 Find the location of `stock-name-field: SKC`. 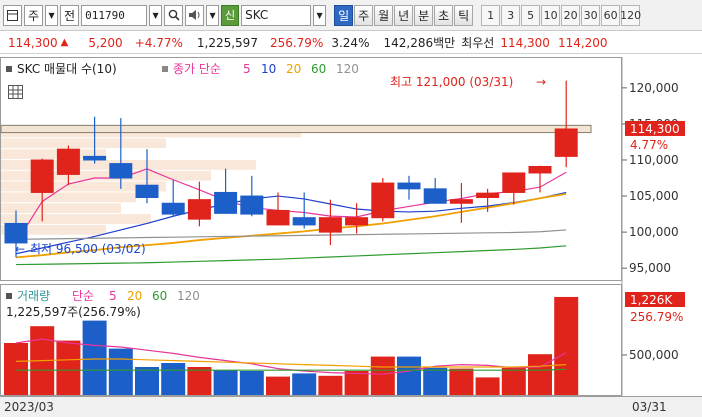

stock-name-field: SKC is located at coordinates (276, 15).